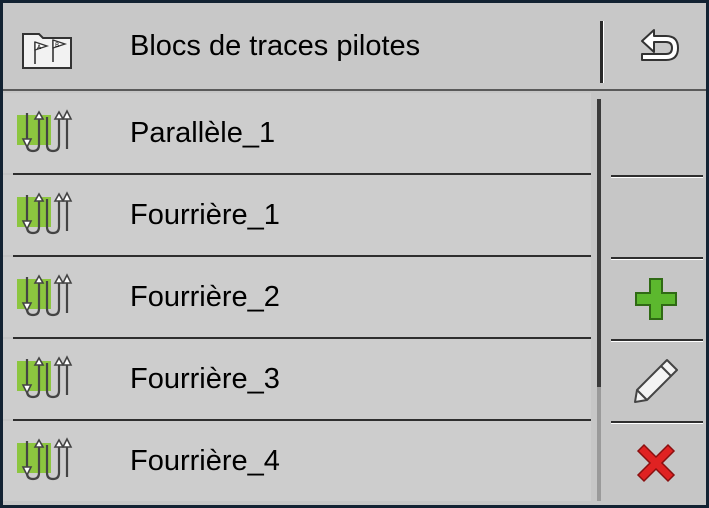  I want to click on page-title: Blocs de traces pilotes, so click(275, 46).